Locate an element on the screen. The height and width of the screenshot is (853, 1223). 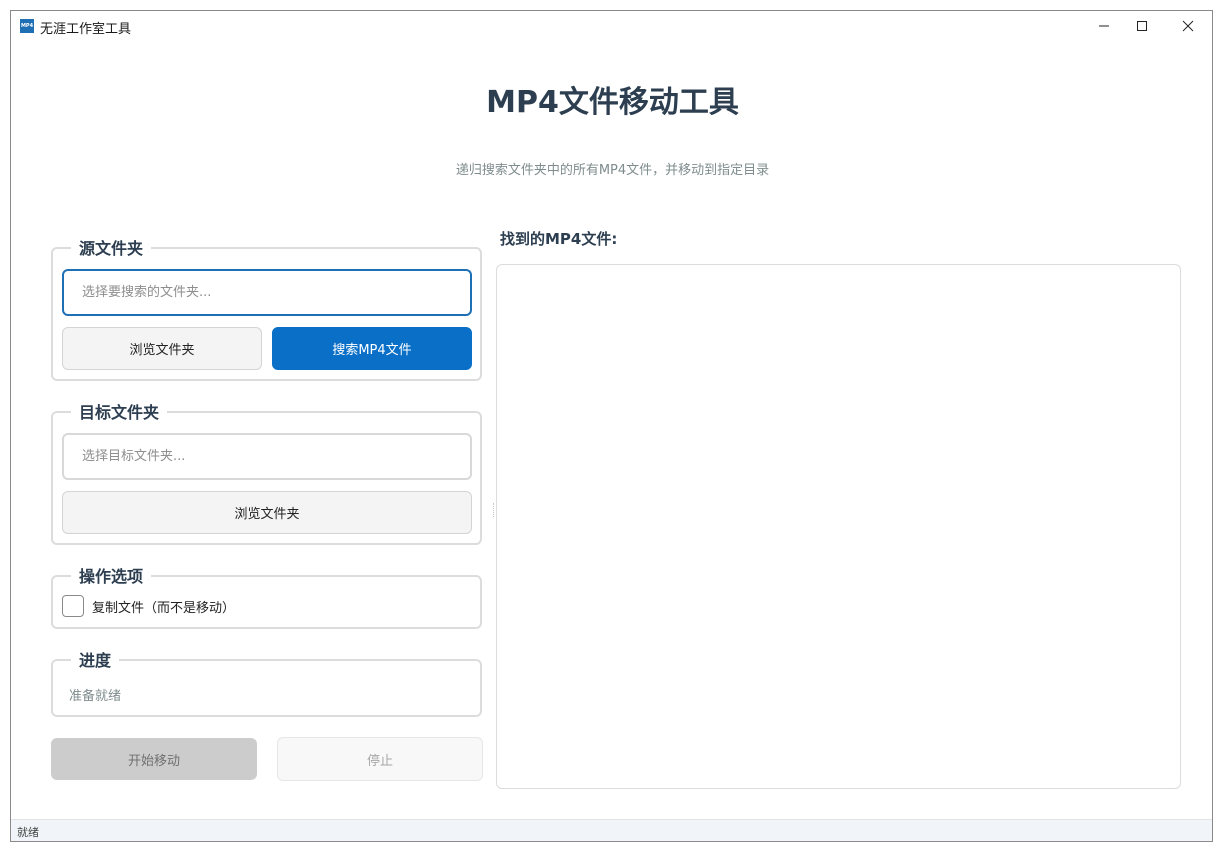
target-folder-group: 目标文件夹 浏览文件夹 is located at coordinates (266, 472).